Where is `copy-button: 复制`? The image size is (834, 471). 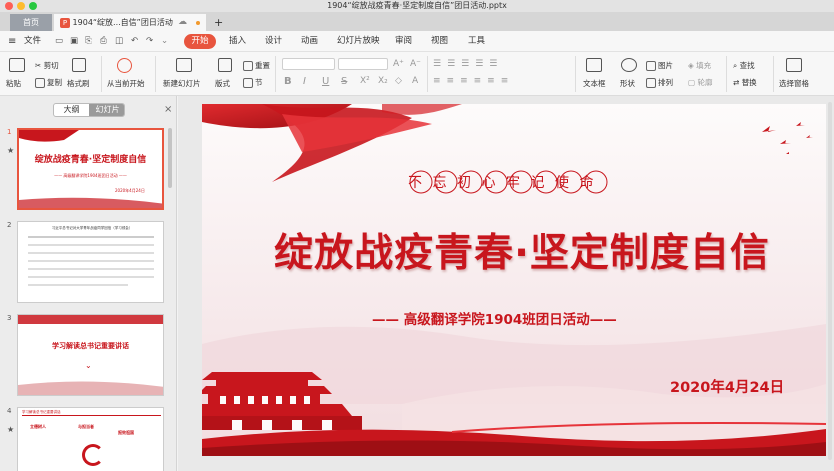 copy-button: 复制 is located at coordinates (48, 82).